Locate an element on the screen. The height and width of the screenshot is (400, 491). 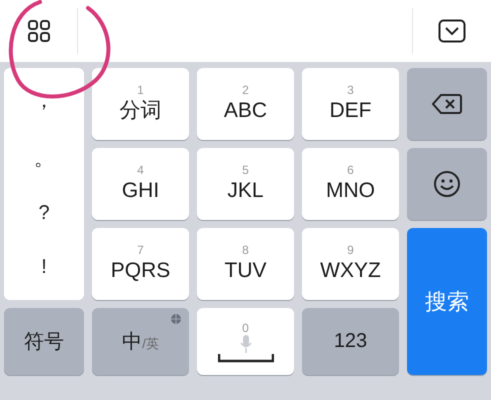
key: 6 MNO is located at coordinates (350, 184).